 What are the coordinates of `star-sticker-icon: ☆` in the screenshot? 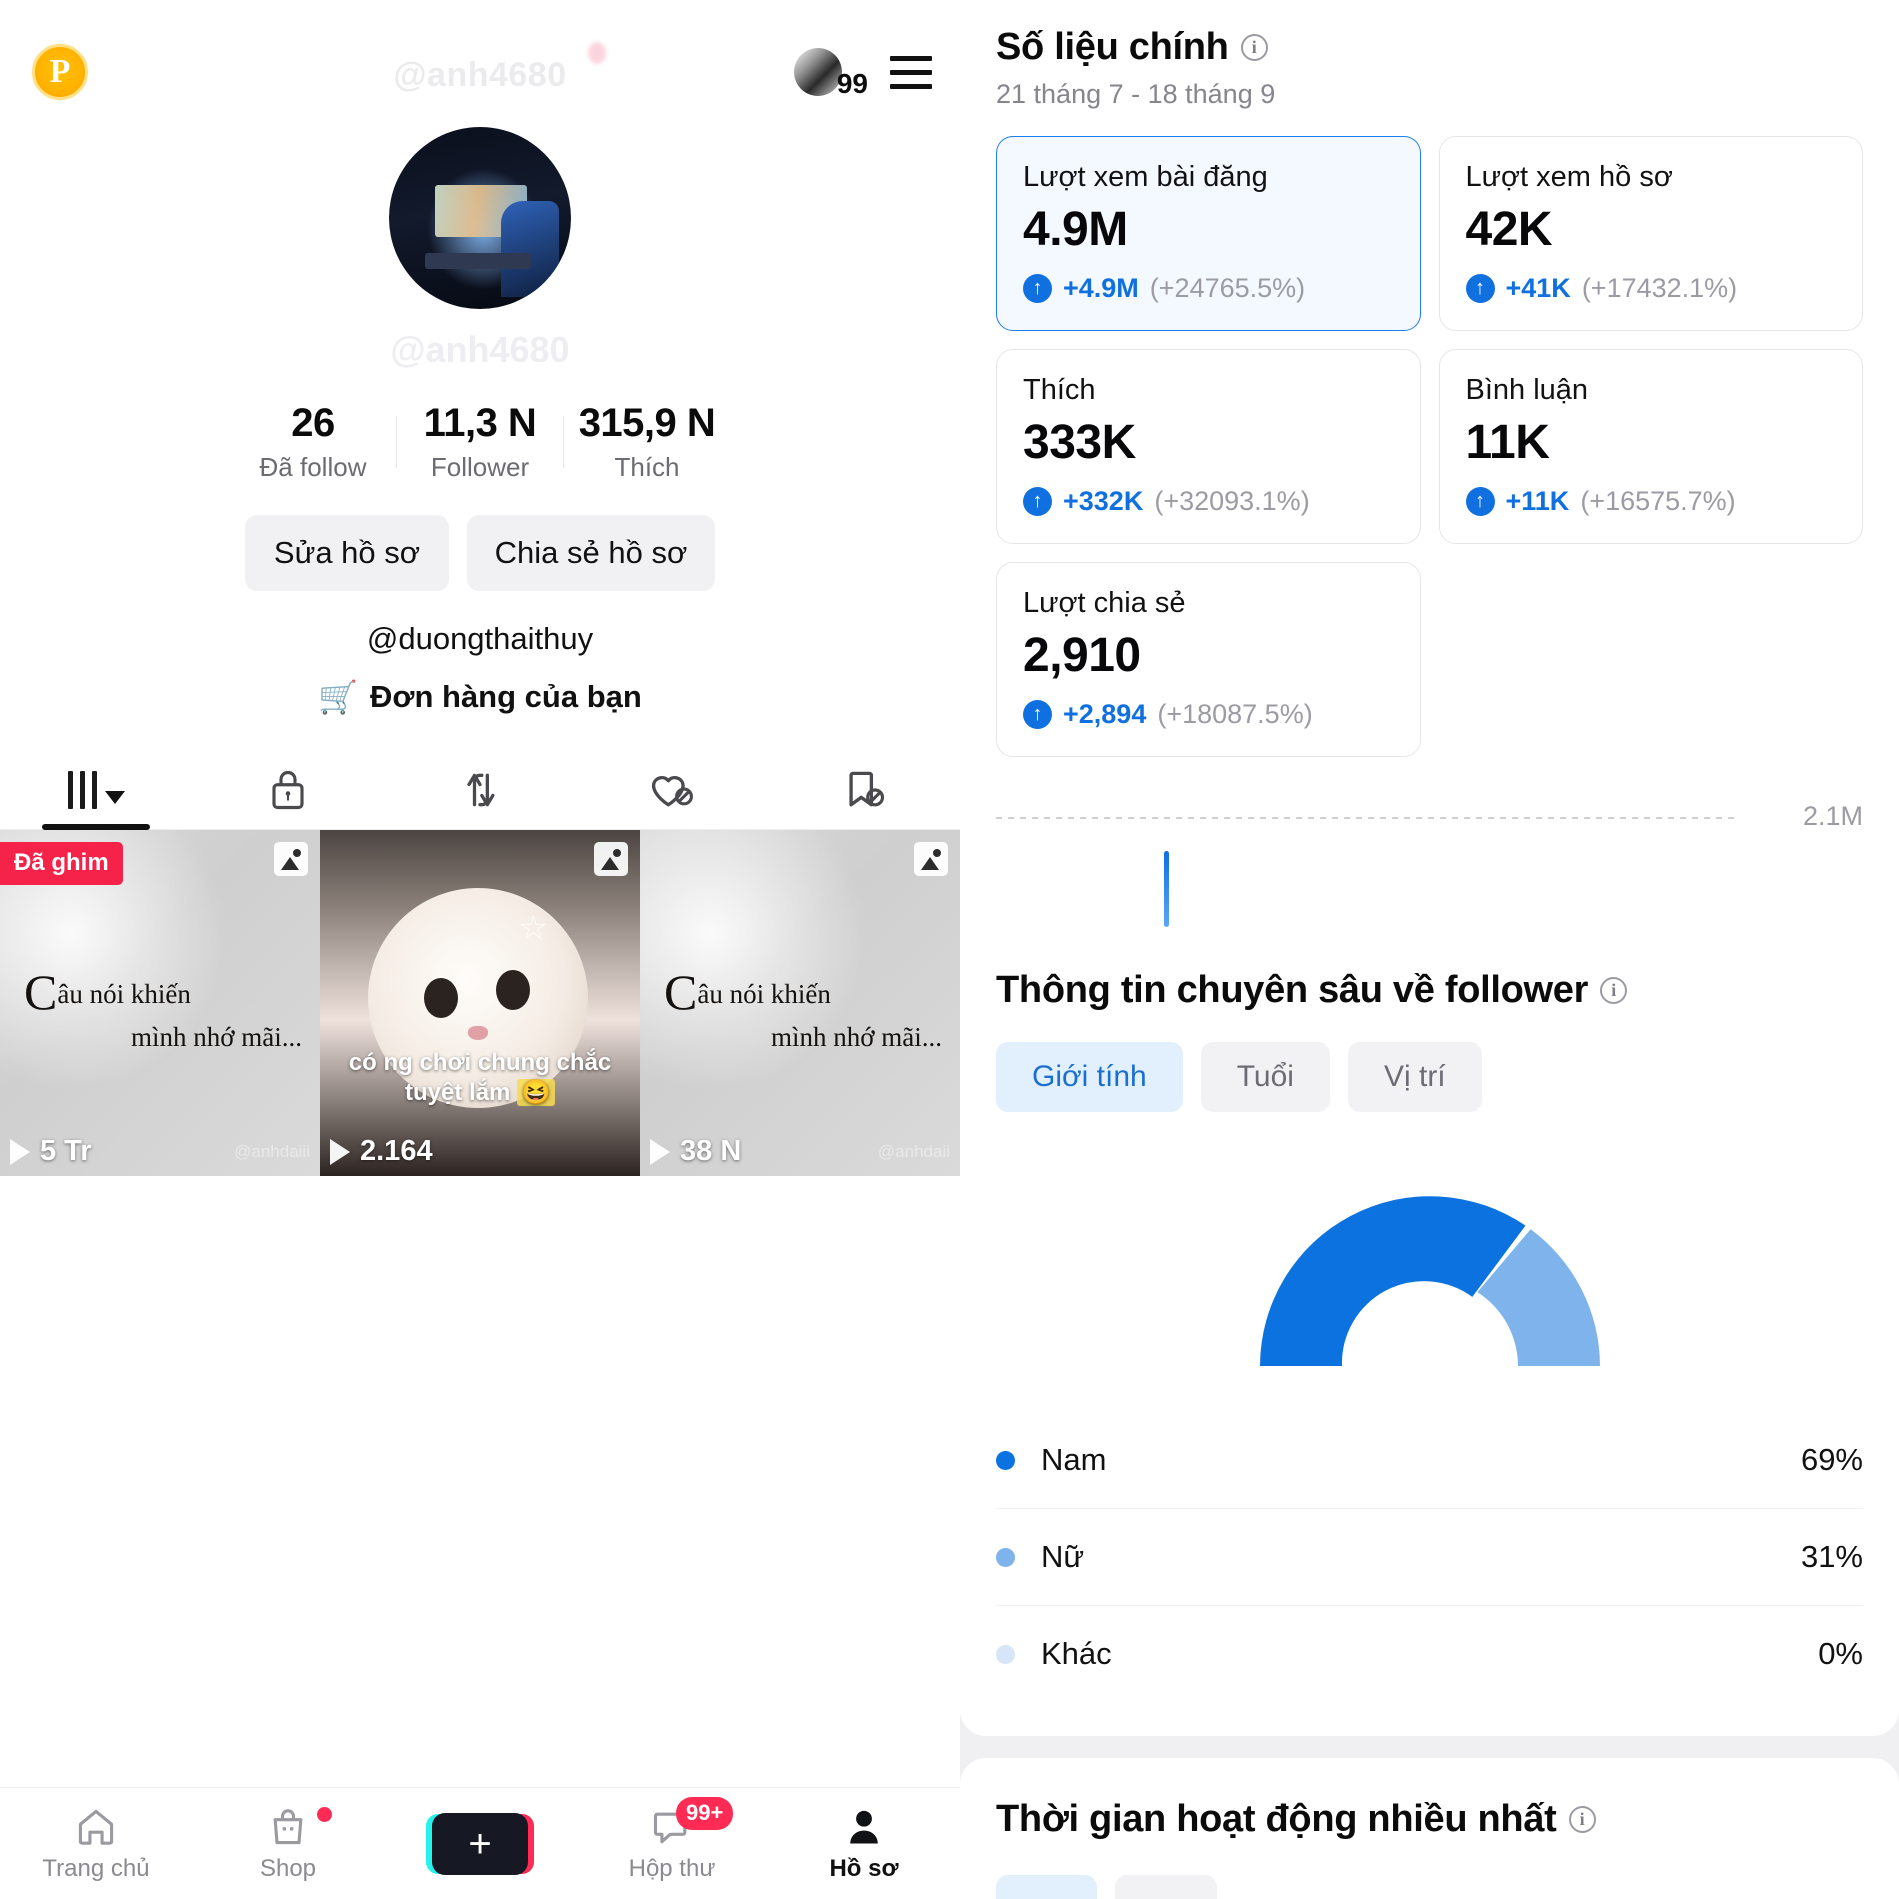 It's located at (533, 928).